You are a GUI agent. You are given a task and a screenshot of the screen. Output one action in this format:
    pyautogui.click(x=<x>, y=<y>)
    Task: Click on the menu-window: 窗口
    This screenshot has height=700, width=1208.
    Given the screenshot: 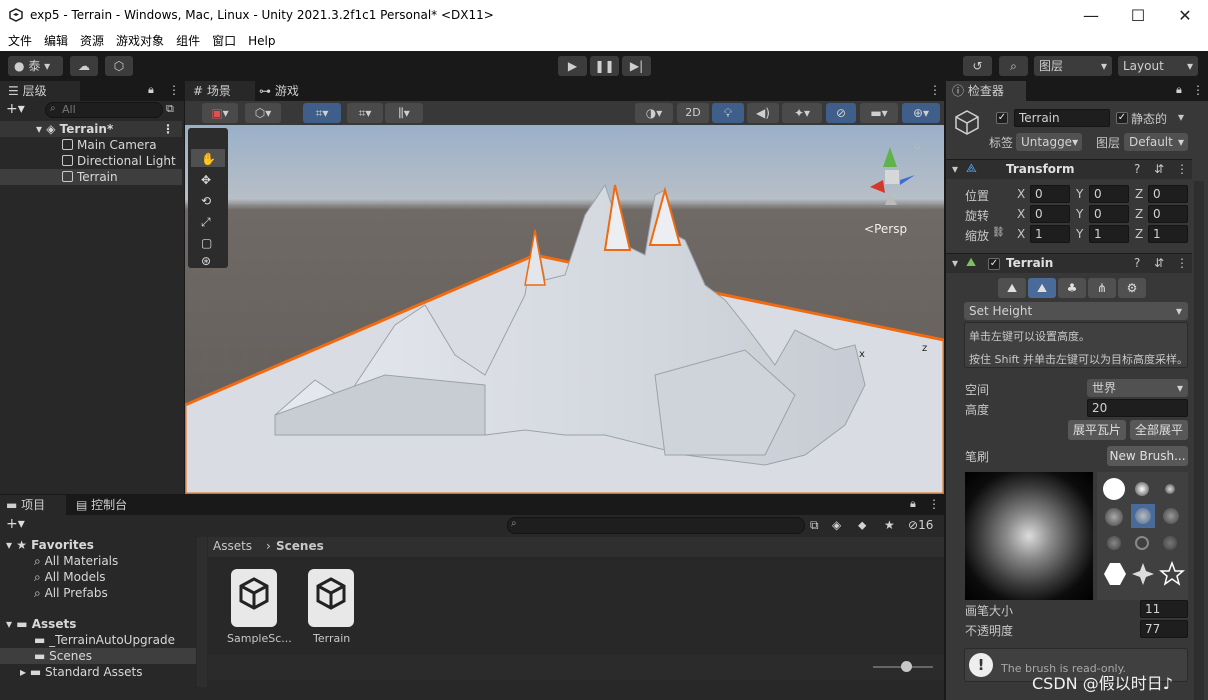 What is the action you would take?
    pyautogui.click(x=224, y=41)
    